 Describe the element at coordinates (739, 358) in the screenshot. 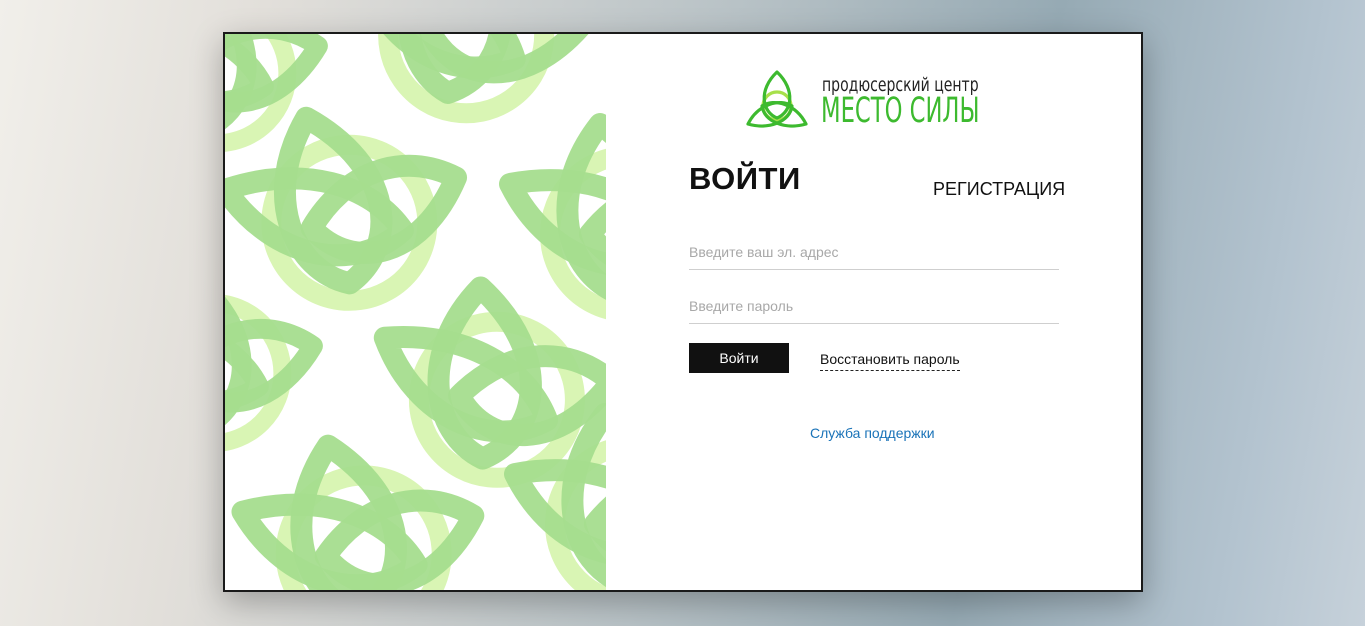

I see `login-button: Войти` at that location.